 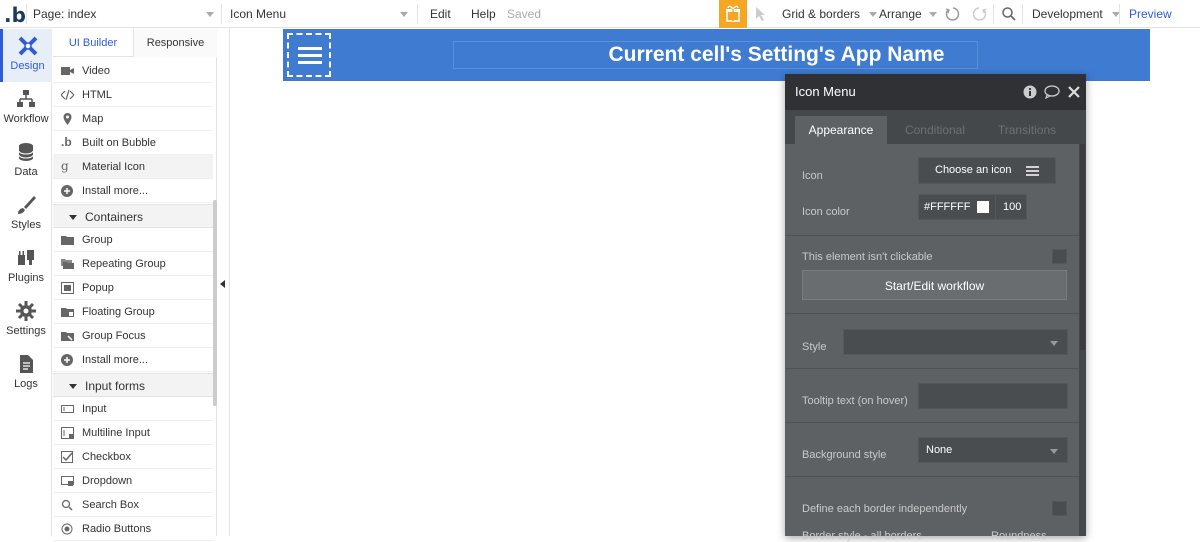 I want to click on style-label: Style, so click(x=814, y=347).